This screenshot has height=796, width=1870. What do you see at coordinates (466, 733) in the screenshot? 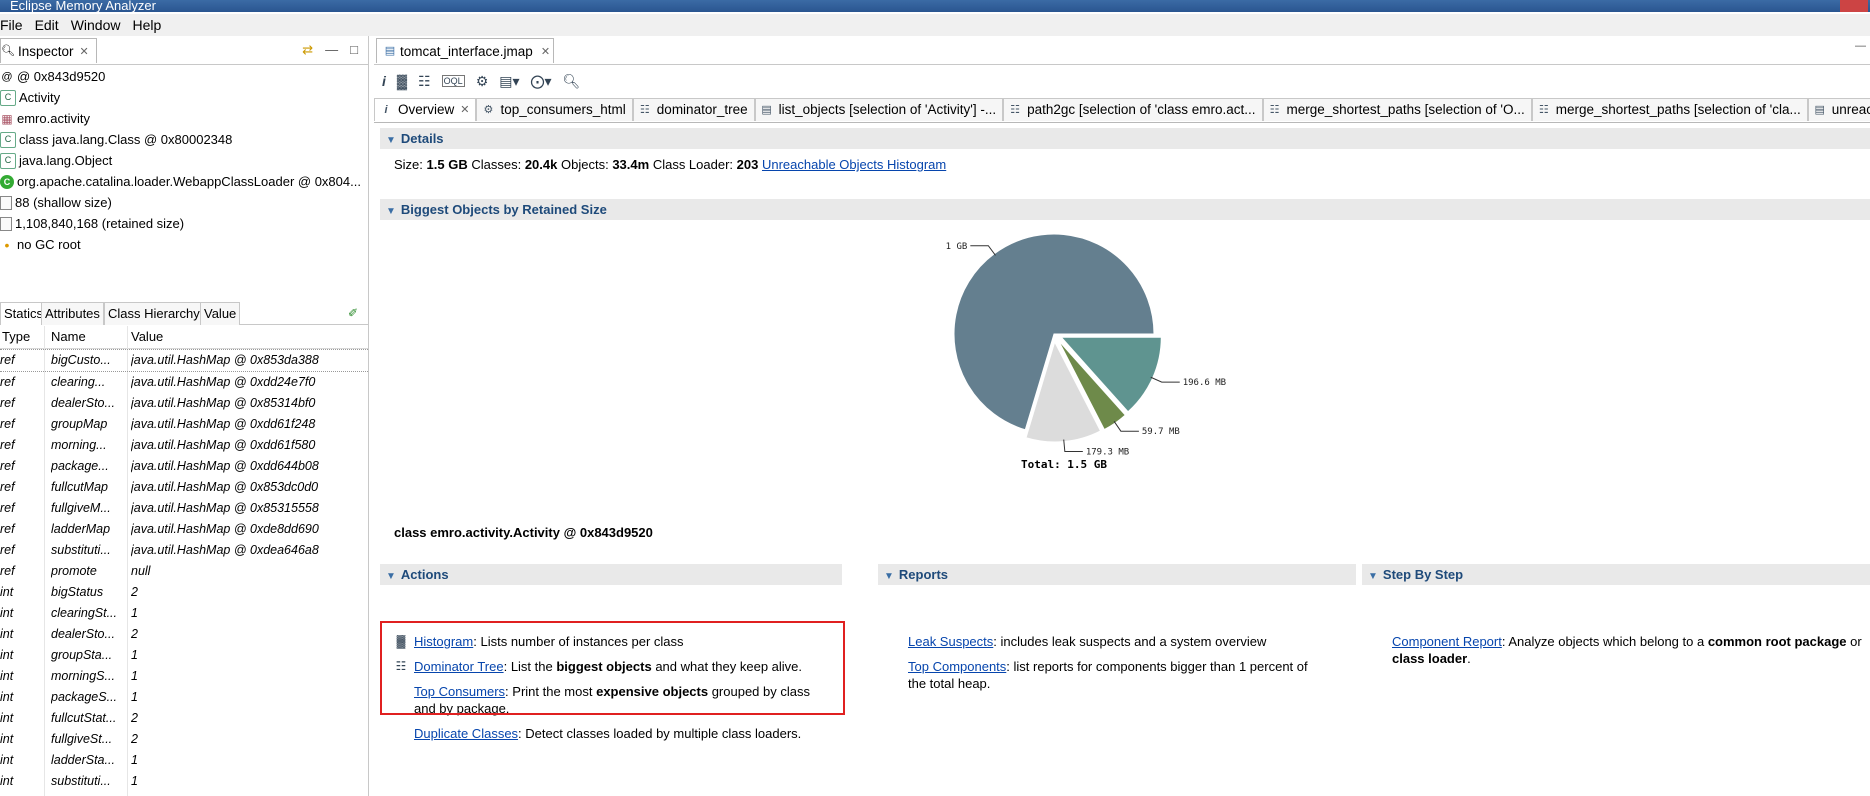
I see `duplicate-classes-link: Duplicate Classes` at bounding box center [466, 733].